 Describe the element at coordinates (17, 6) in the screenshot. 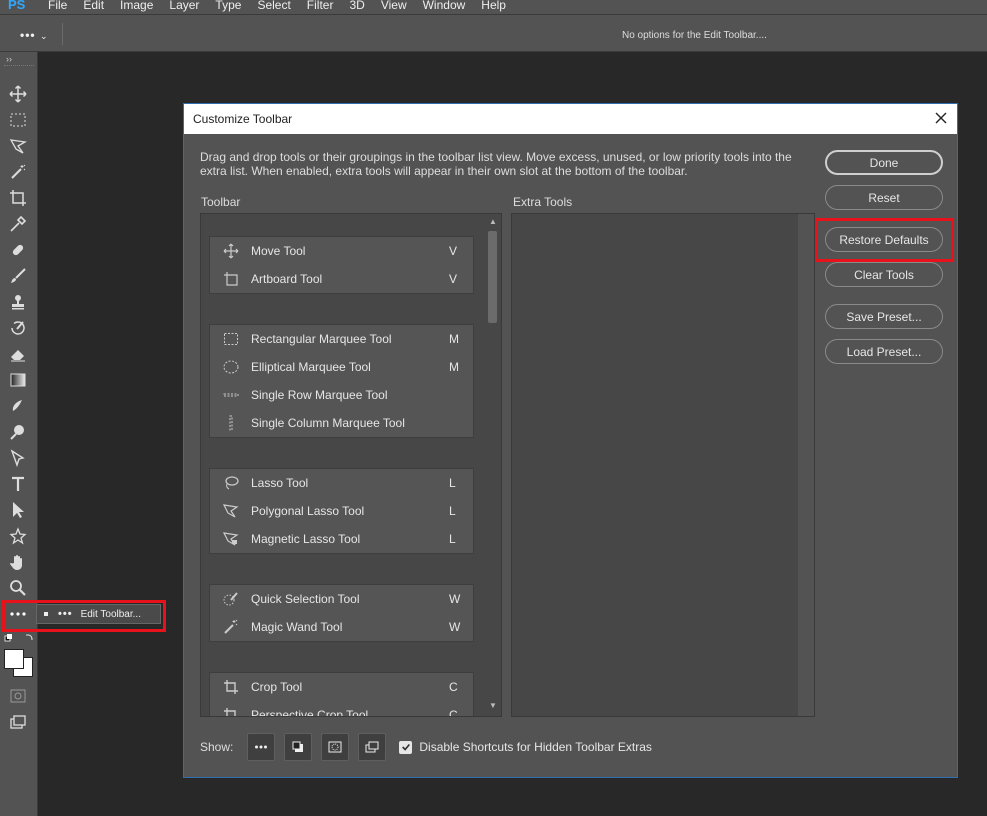

I see `ps-logo: PS` at that location.